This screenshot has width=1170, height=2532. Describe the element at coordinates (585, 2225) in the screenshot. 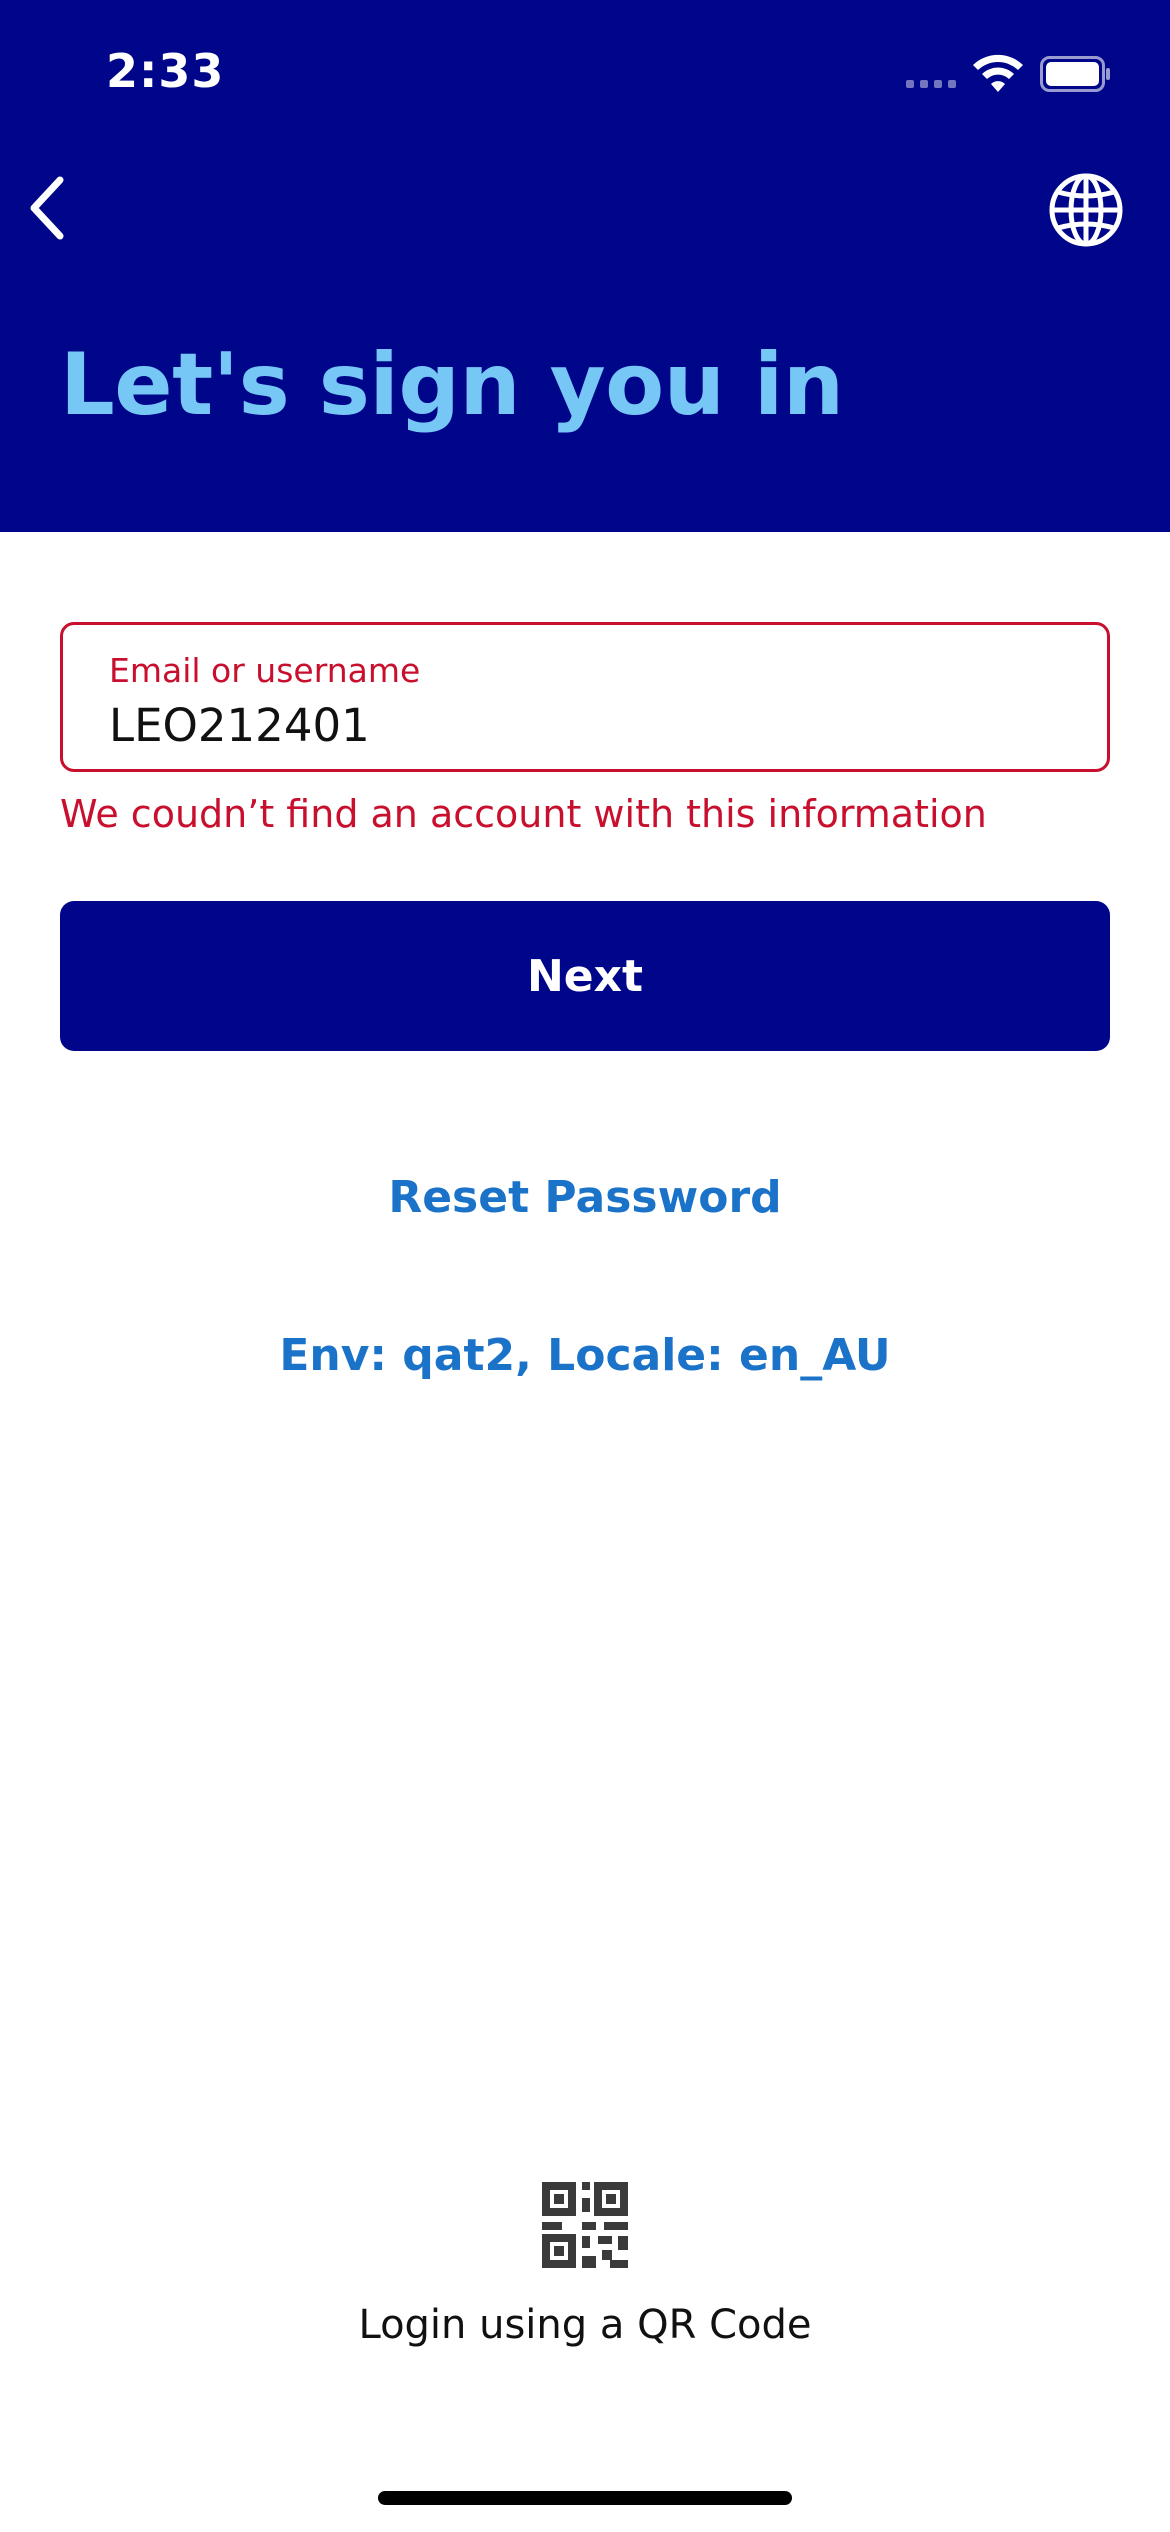

I see `qr-code-icon` at that location.